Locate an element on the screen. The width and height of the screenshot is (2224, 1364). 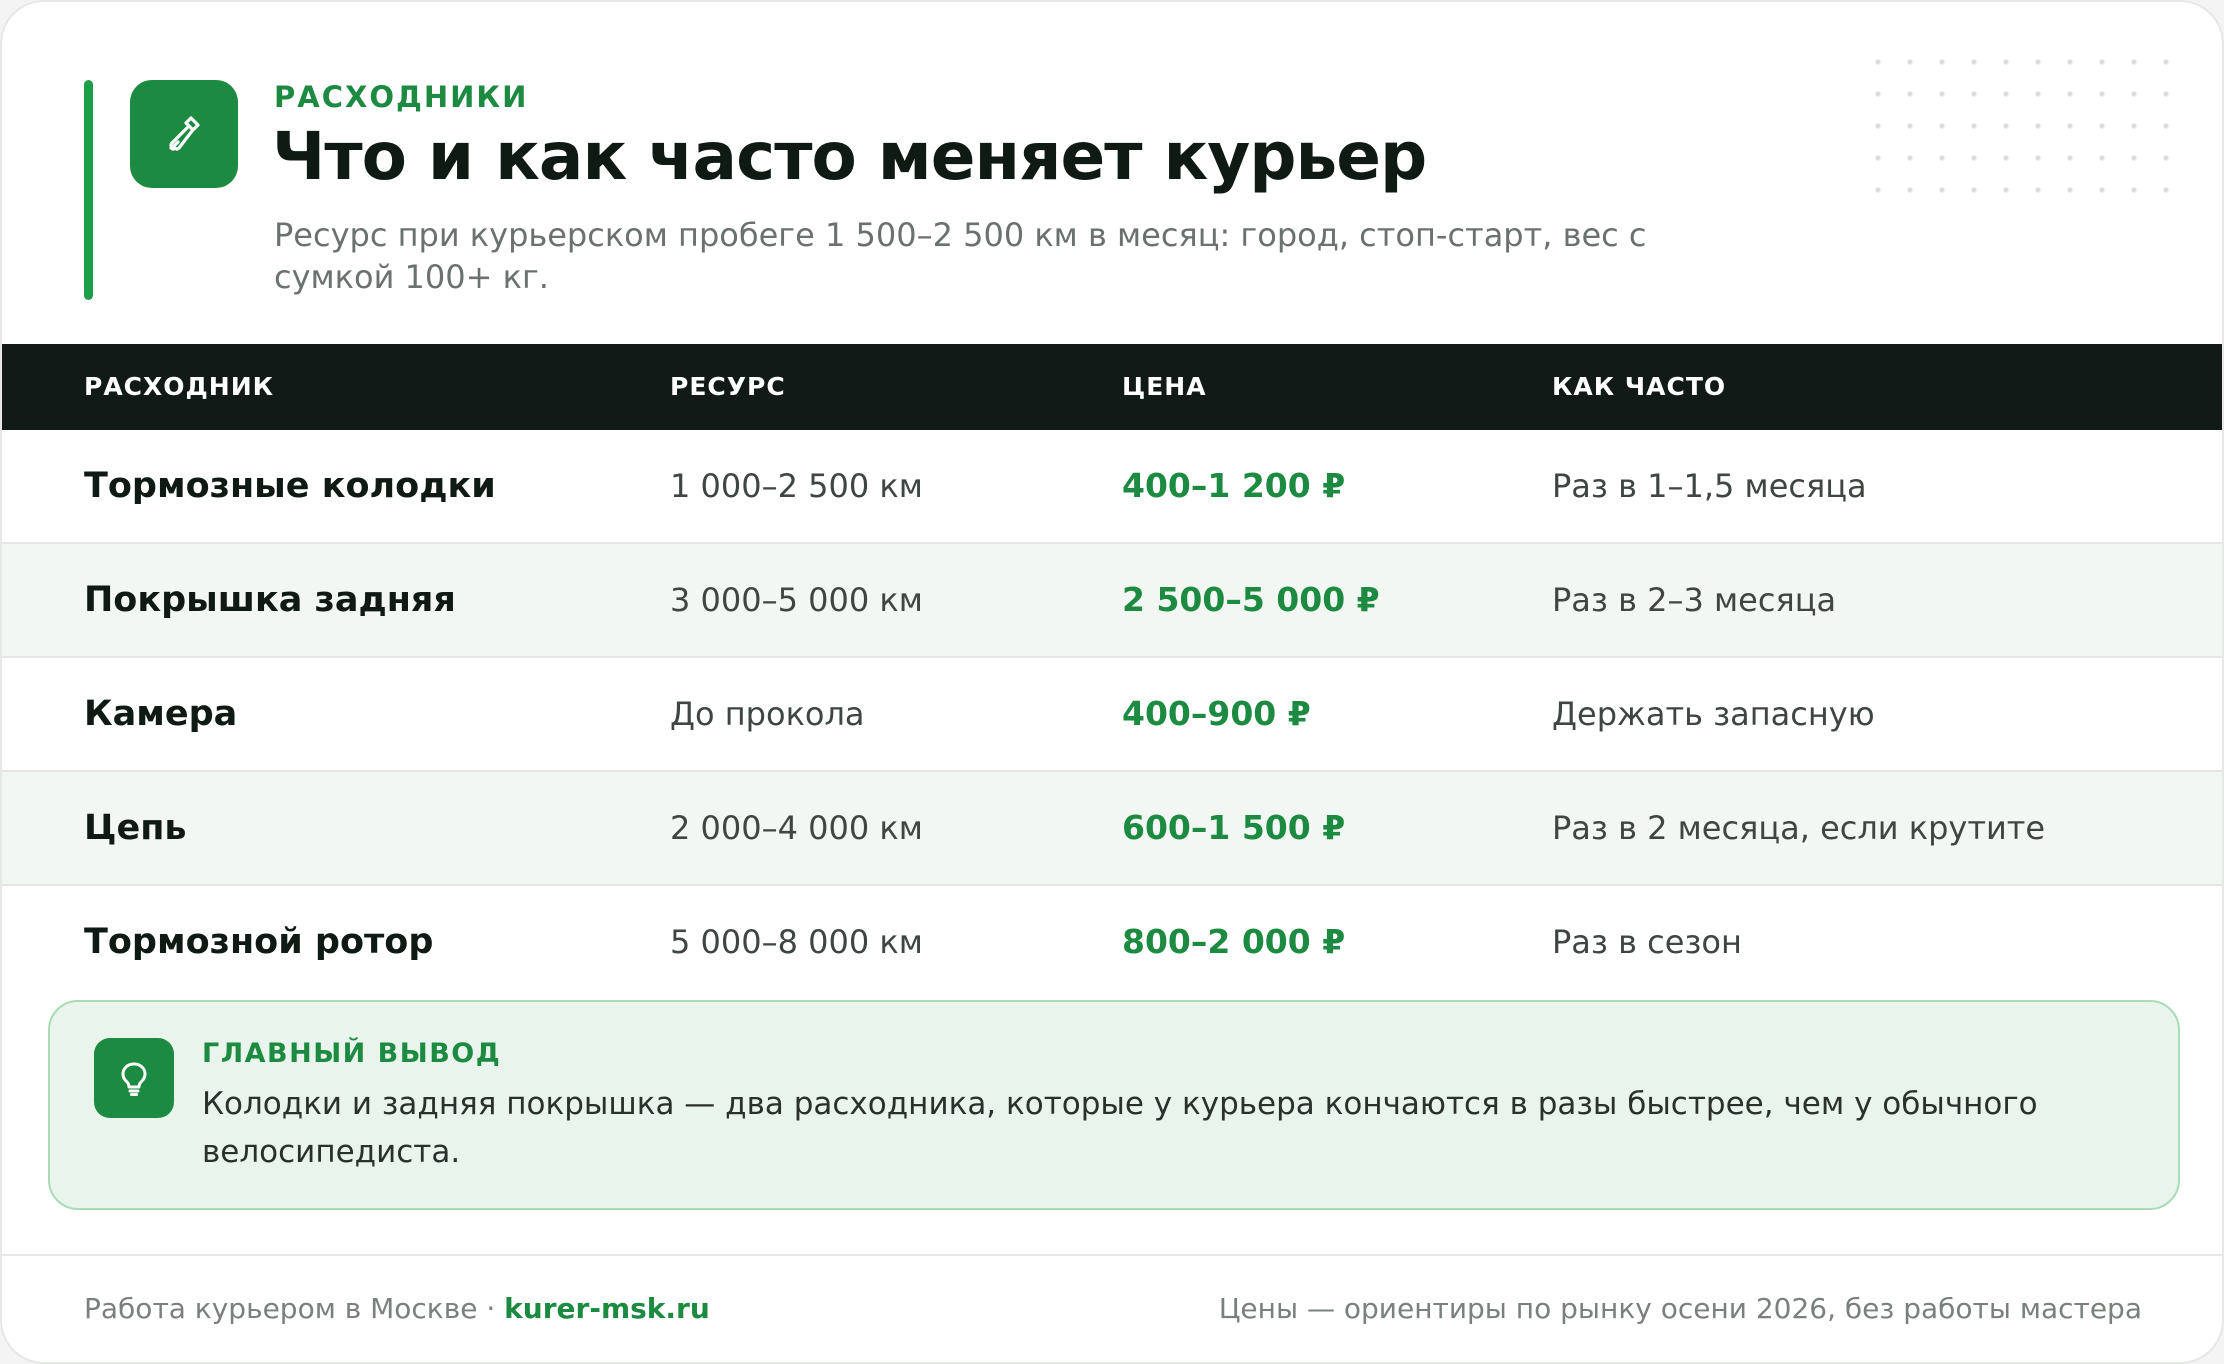
consumable-frequency: Раз в 2–3 месяца is located at coordinates (1694, 600).